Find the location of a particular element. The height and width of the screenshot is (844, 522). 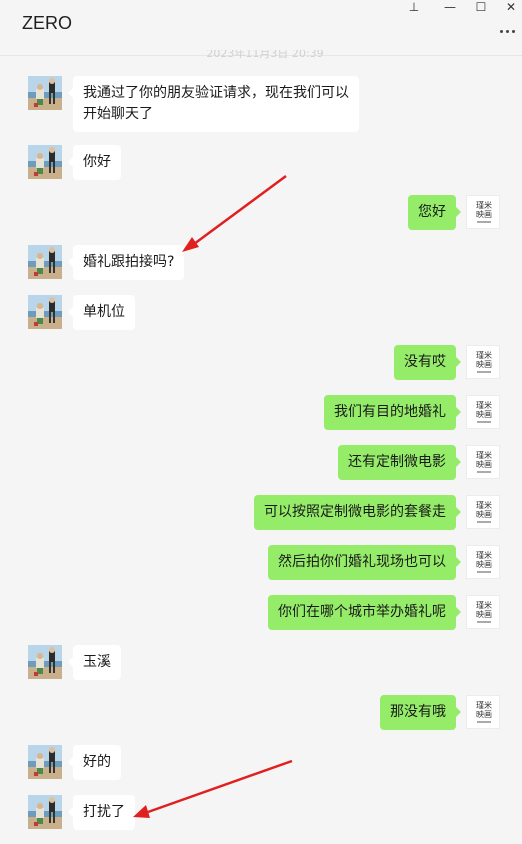

title-bar: ZERO ⊥ — ☐ ✕ is located at coordinates (261, 24).